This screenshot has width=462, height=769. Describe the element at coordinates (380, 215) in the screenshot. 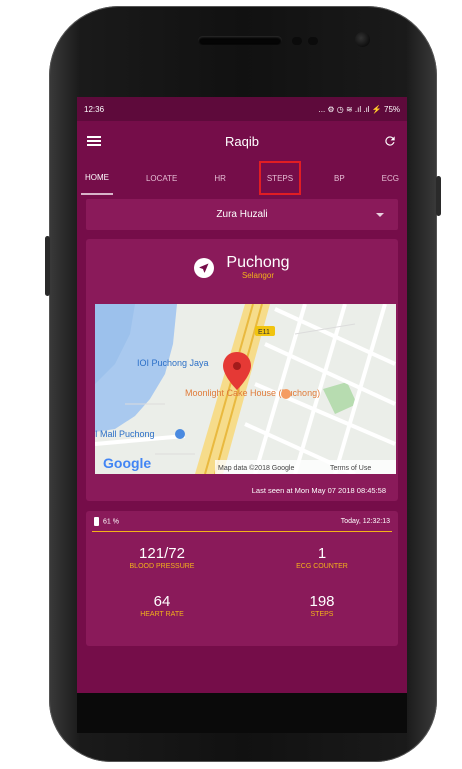

I see `dropdown-caret-icon` at that location.